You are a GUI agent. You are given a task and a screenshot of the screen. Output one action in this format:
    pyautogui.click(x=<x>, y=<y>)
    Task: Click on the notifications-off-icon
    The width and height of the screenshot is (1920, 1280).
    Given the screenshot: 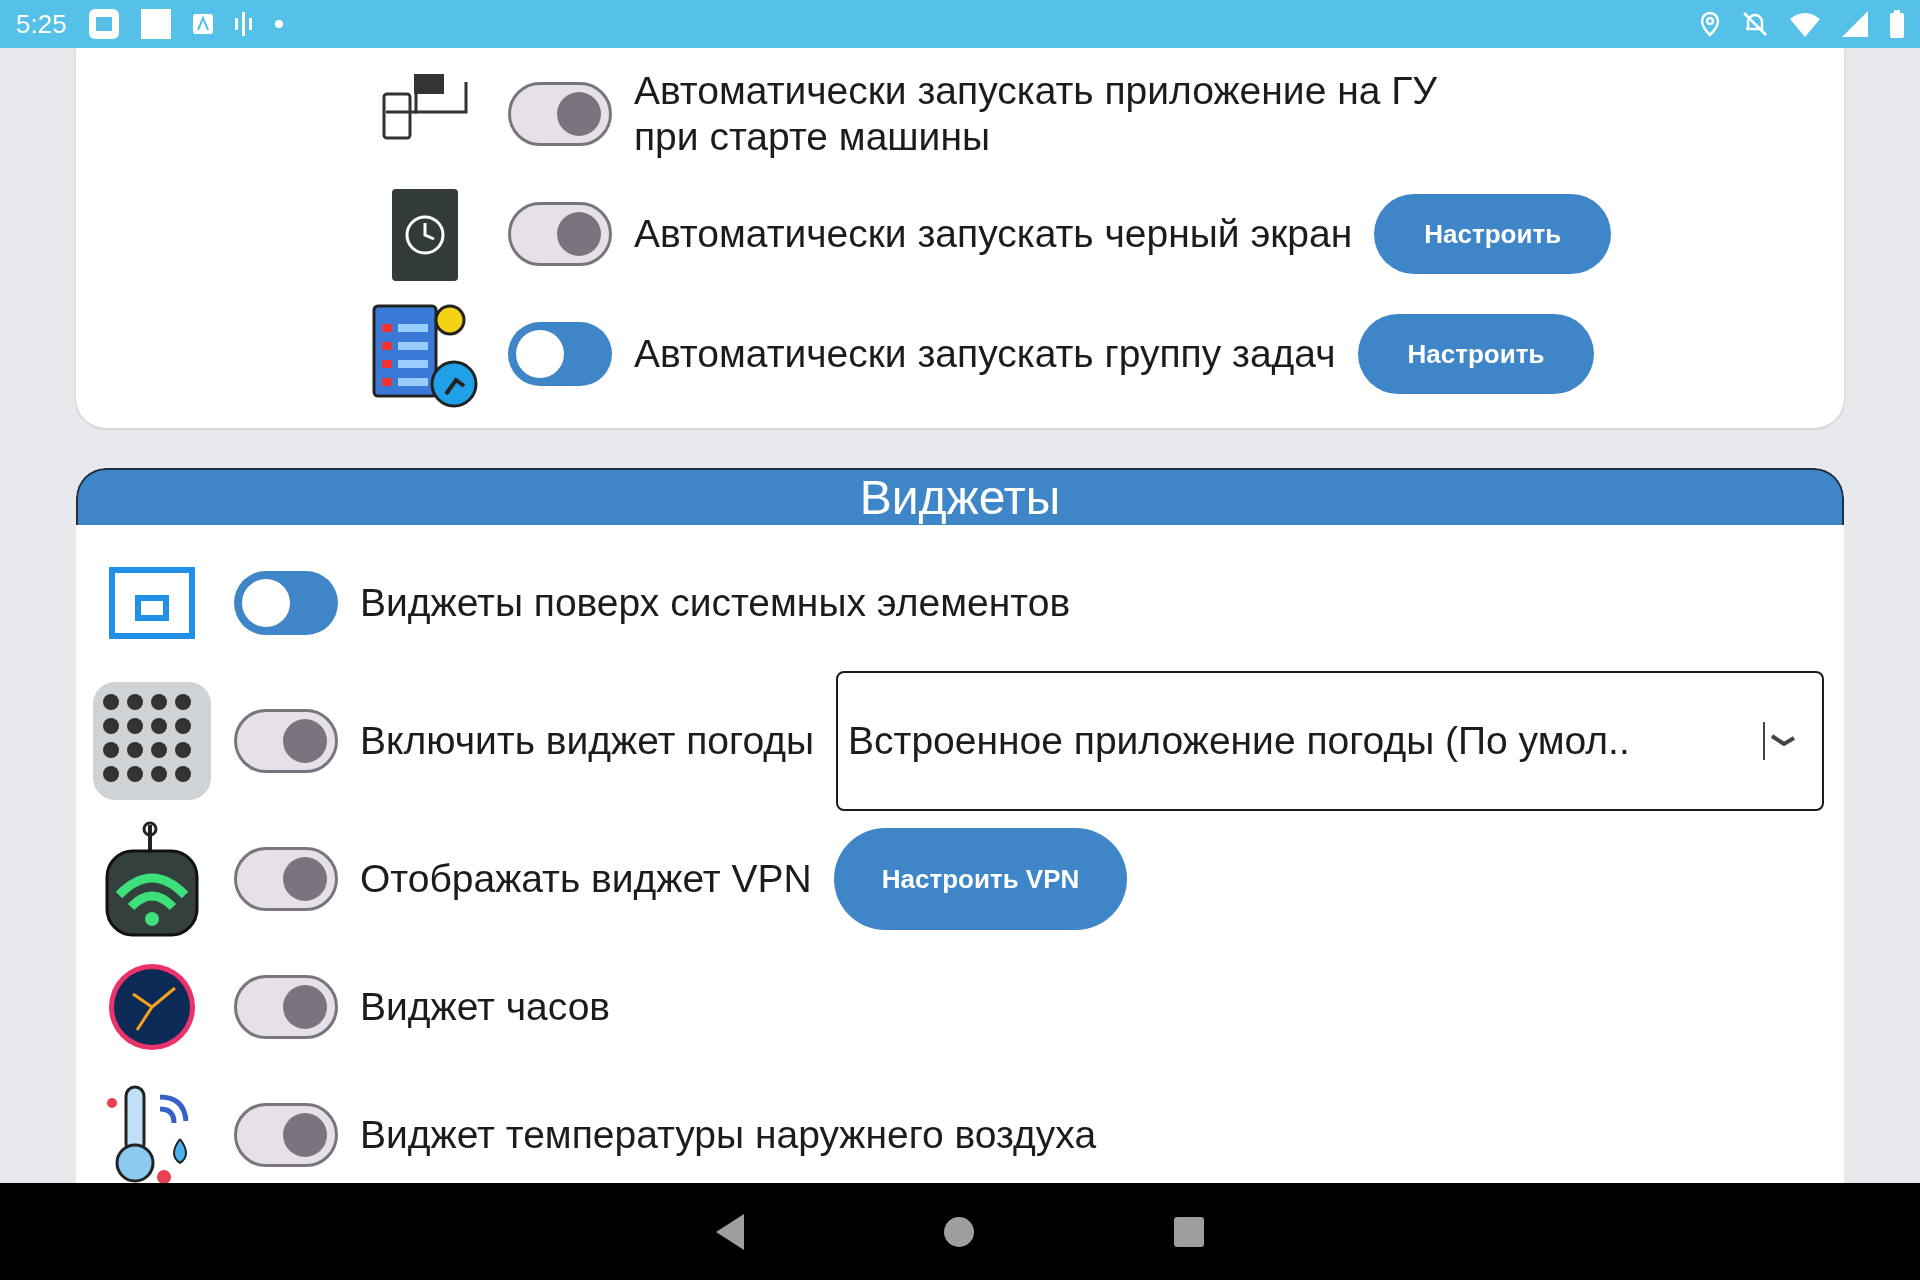 What is the action you would take?
    pyautogui.click(x=1755, y=24)
    